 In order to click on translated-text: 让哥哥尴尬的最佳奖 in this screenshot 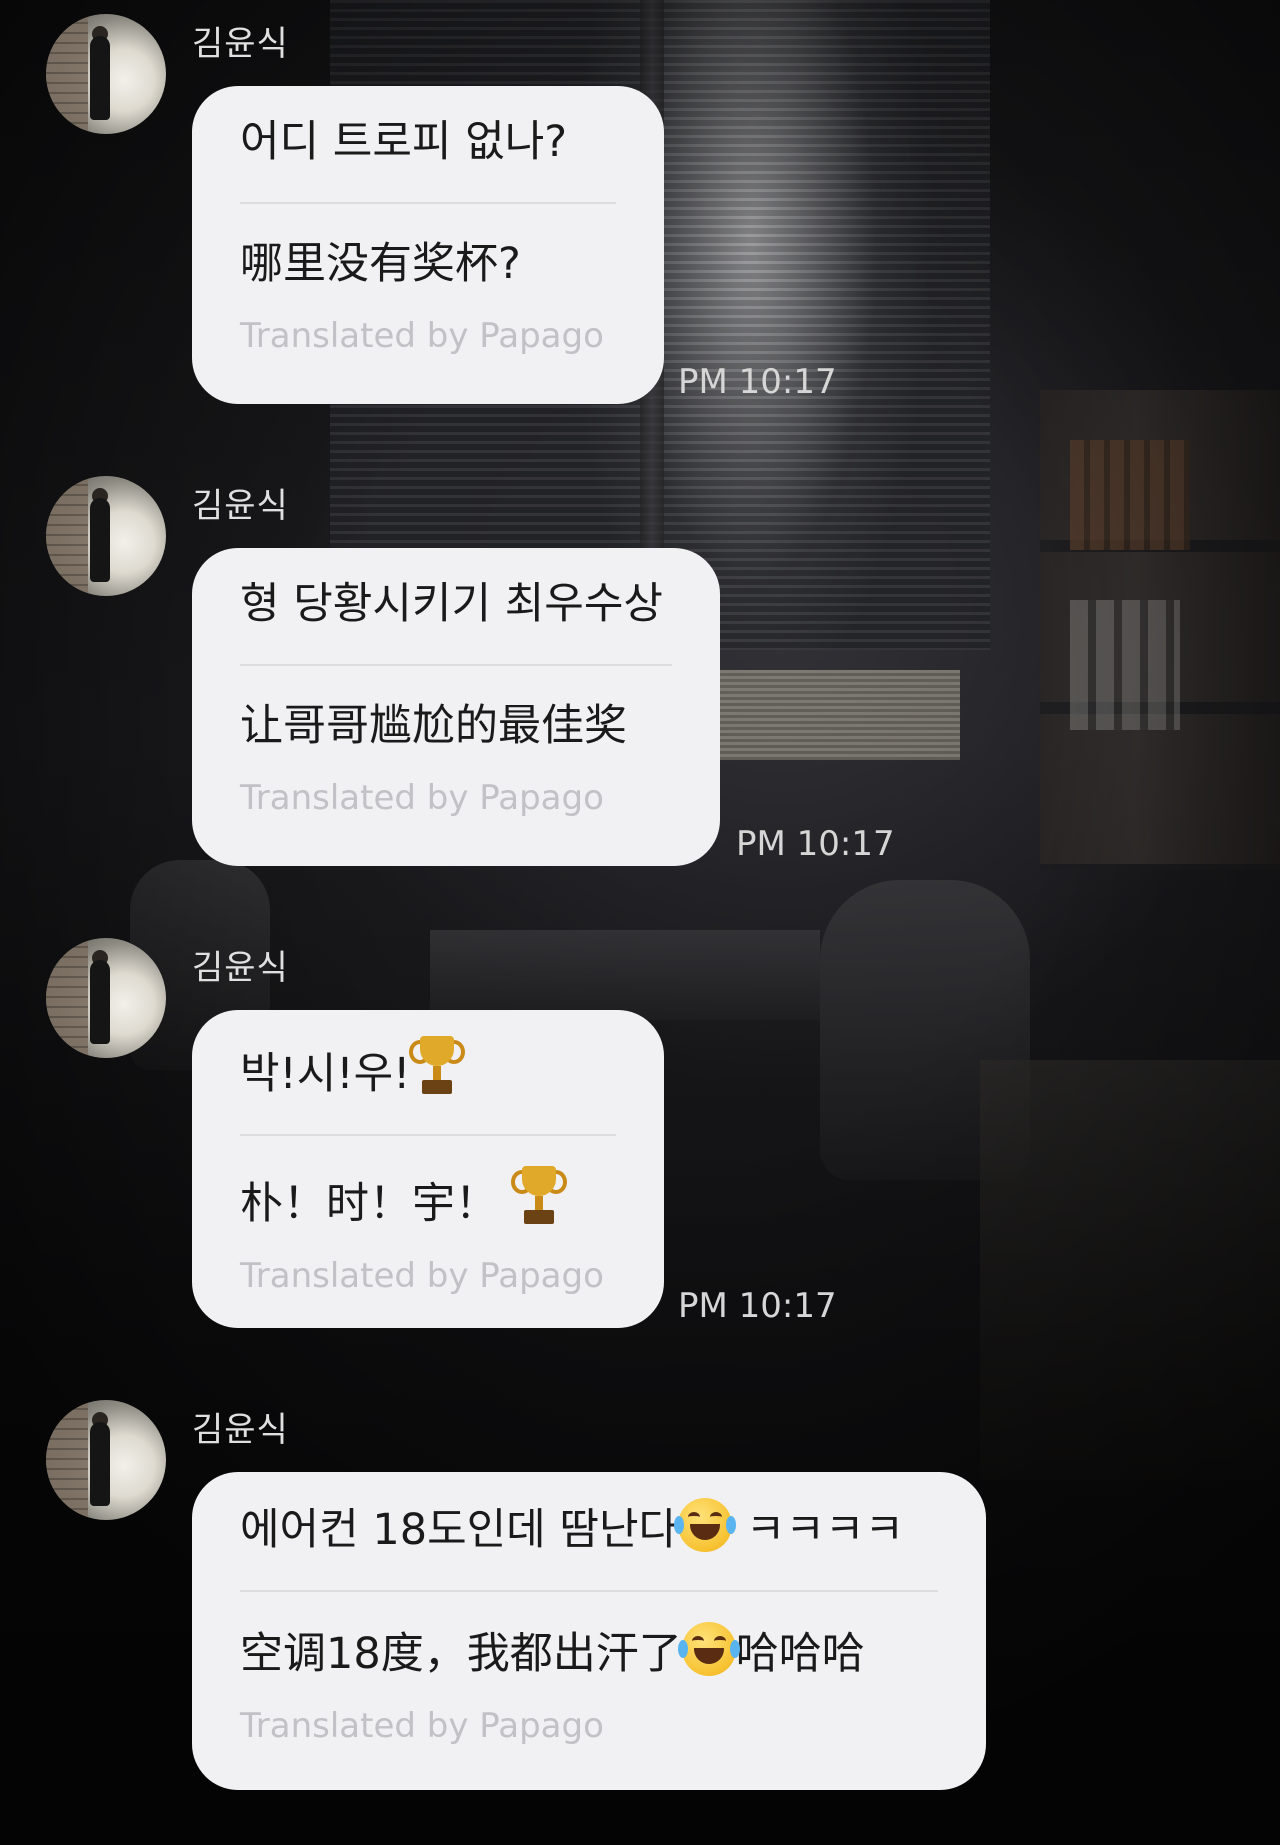, I will do `click(433, 726)`.